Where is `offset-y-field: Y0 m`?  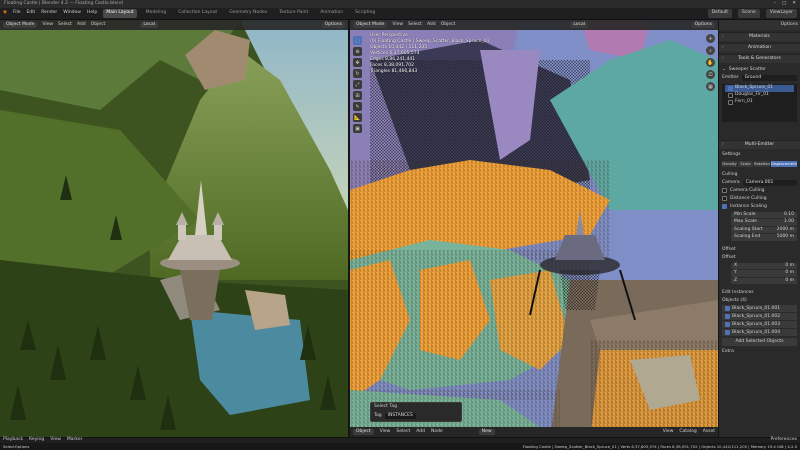 offset-y-field: Y0 m is located at coordinates (764, 273).